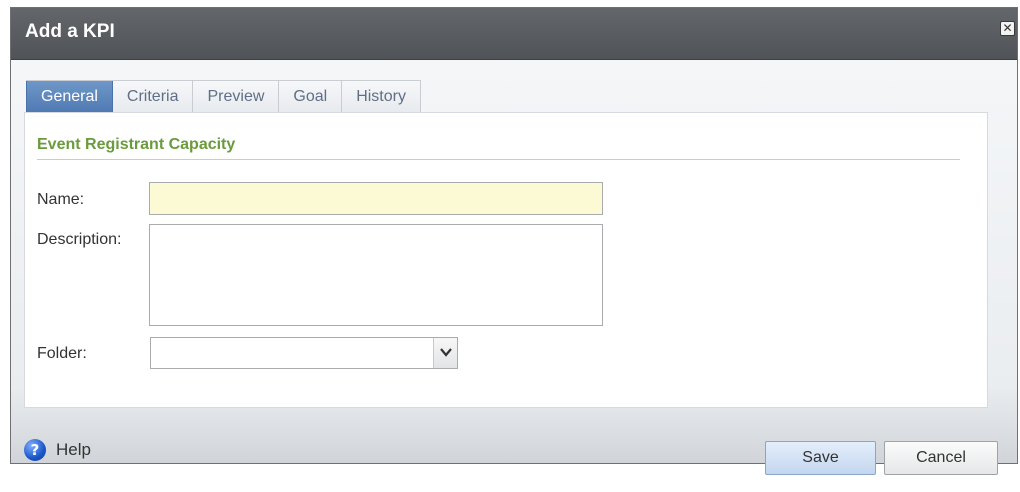  I want to click on question-circle-icon: ?, so click(35, 450).